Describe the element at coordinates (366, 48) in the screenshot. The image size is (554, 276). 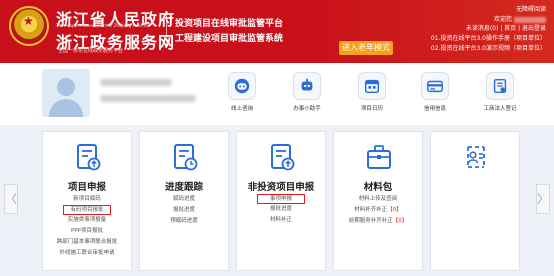
I see `elder-mode-button: 进入老年模式` at that location.